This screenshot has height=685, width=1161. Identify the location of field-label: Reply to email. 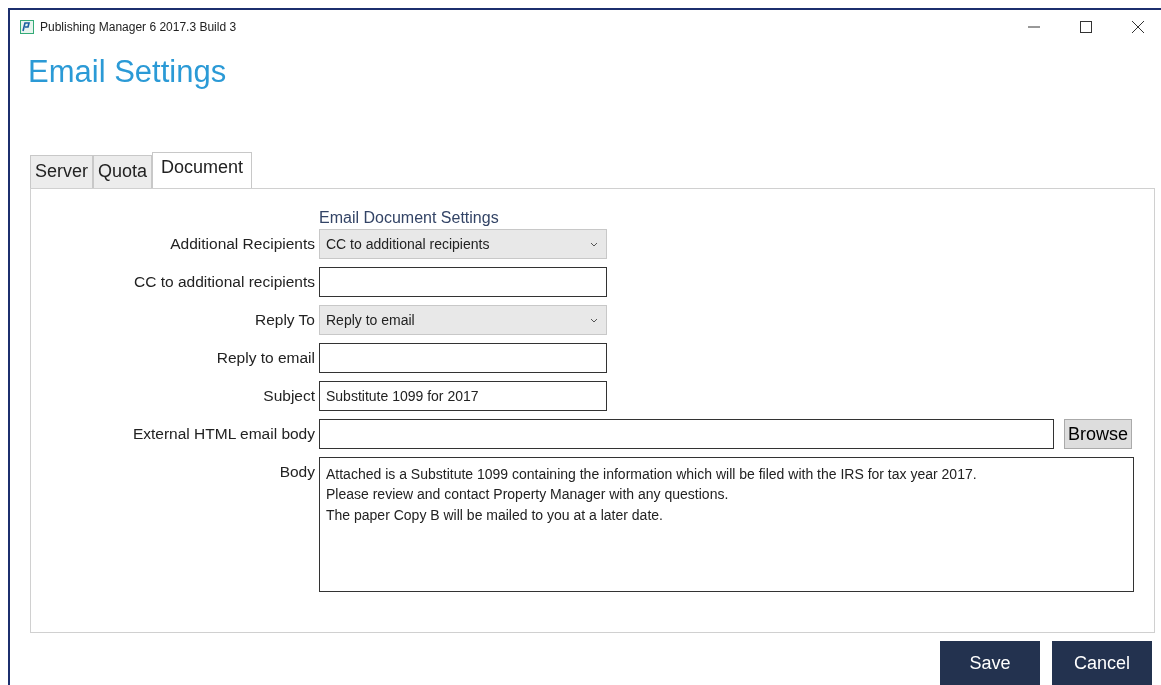
(265, 358).